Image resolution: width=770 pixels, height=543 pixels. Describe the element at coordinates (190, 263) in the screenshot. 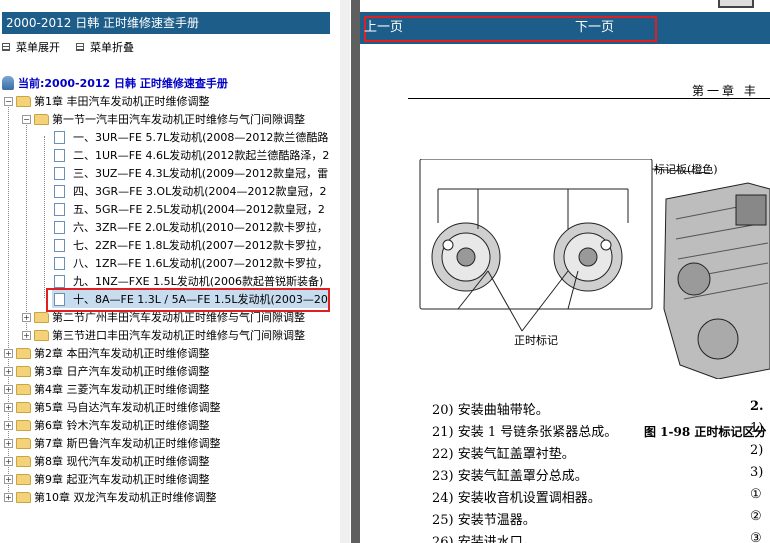

I see `tree-doc-item: 八、1ZR—FE 1.6L发动机(2007—2012款卡罗拉，` at that location.